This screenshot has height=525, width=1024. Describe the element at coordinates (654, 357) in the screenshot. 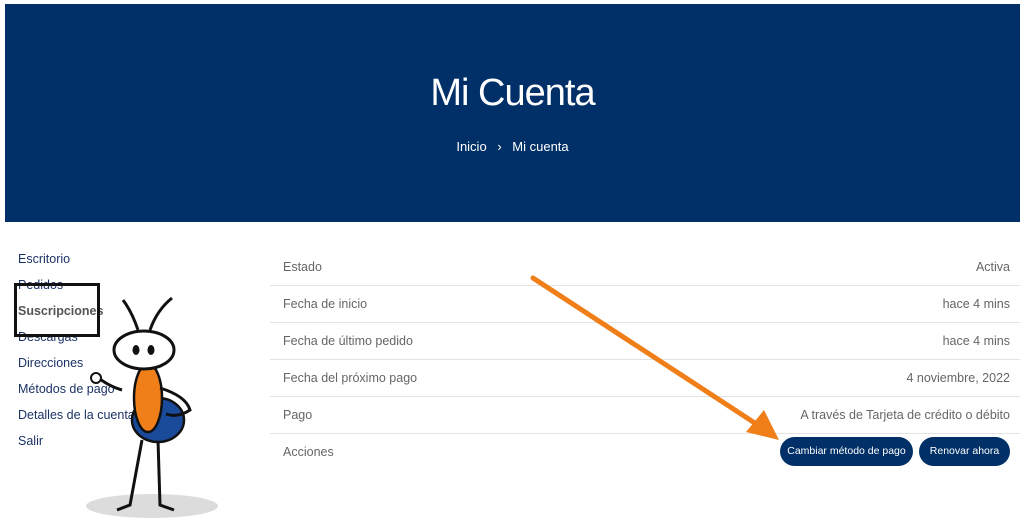

I see `annotation-arrow-icon` at that location.